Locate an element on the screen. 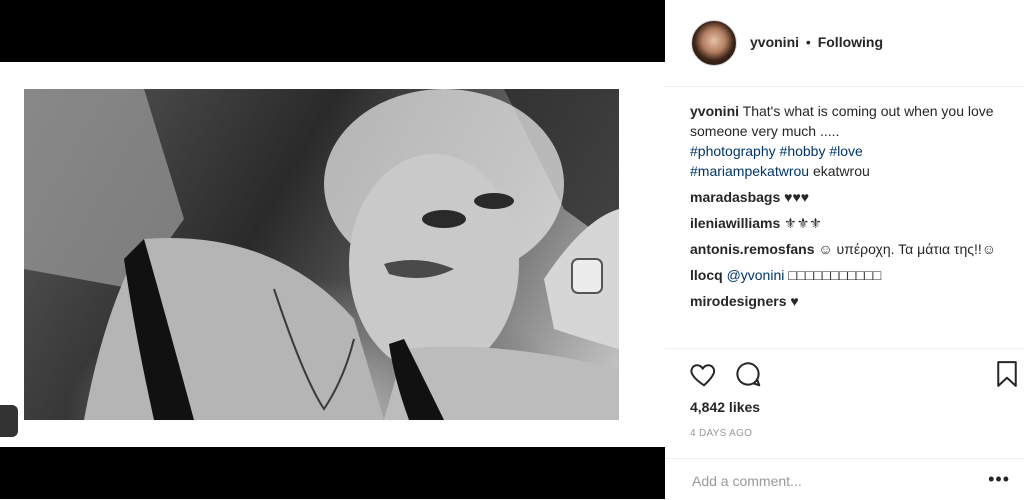  hashtag-love: #love is located at coordinates (845, 151).